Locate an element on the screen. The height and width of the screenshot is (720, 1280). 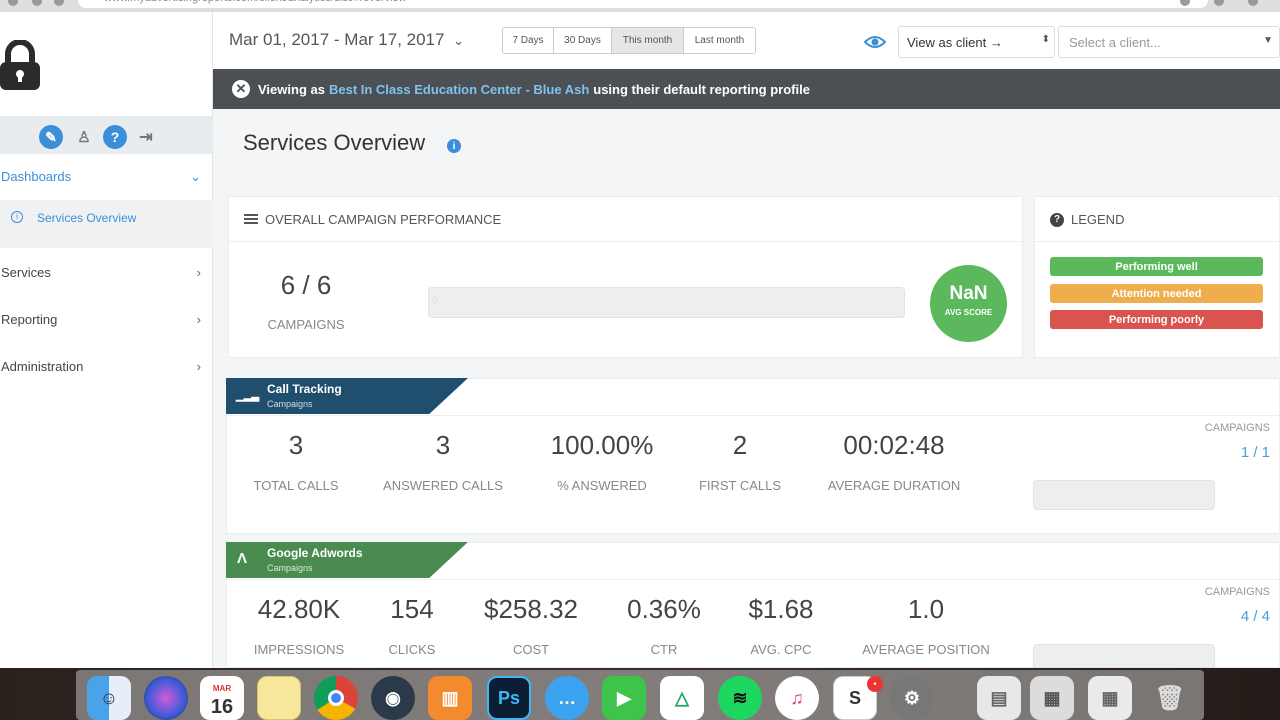
adwords-logo-icon: Λ is located at coordinates (242, 558).